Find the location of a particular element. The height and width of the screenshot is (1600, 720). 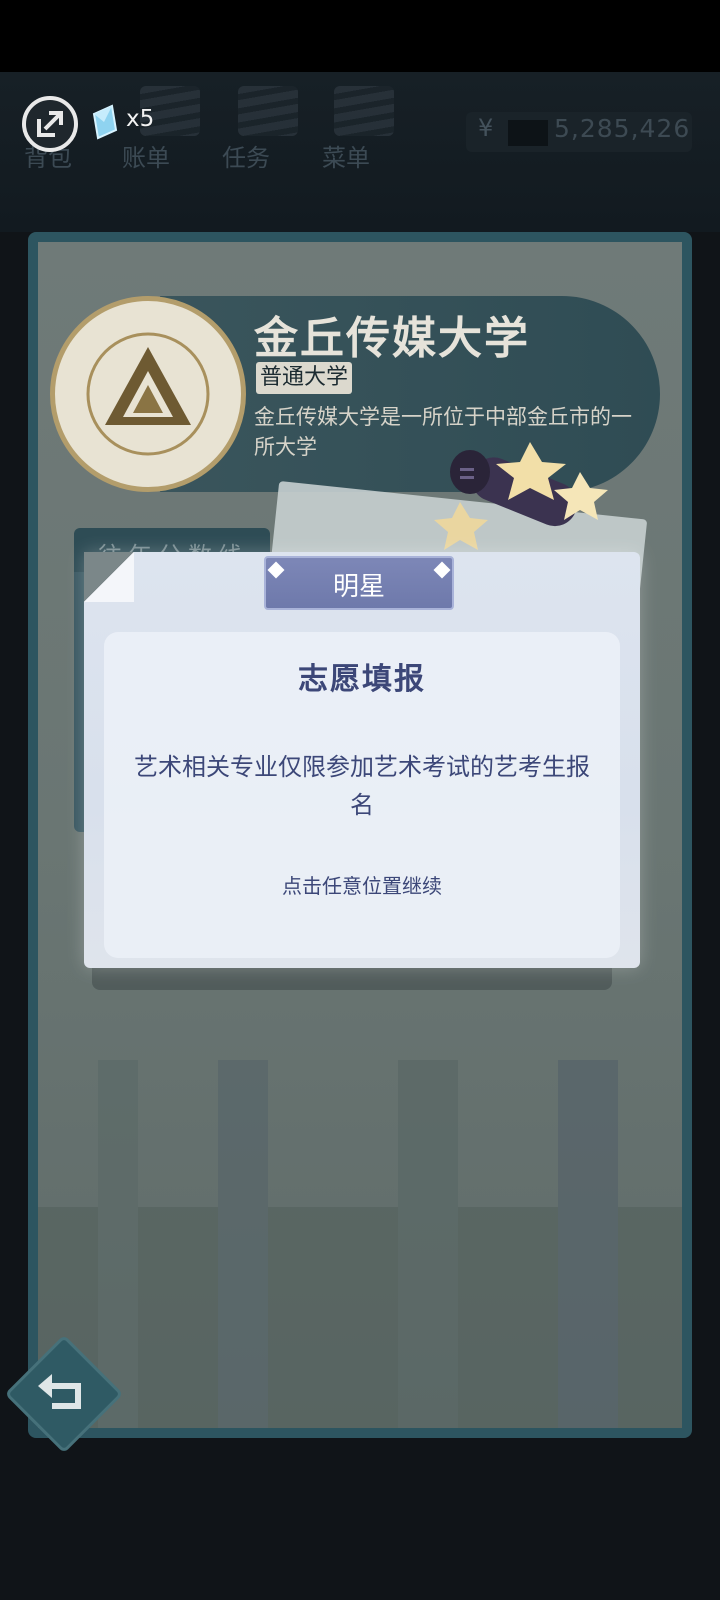

status-bar is located at coordinates (360, 36).